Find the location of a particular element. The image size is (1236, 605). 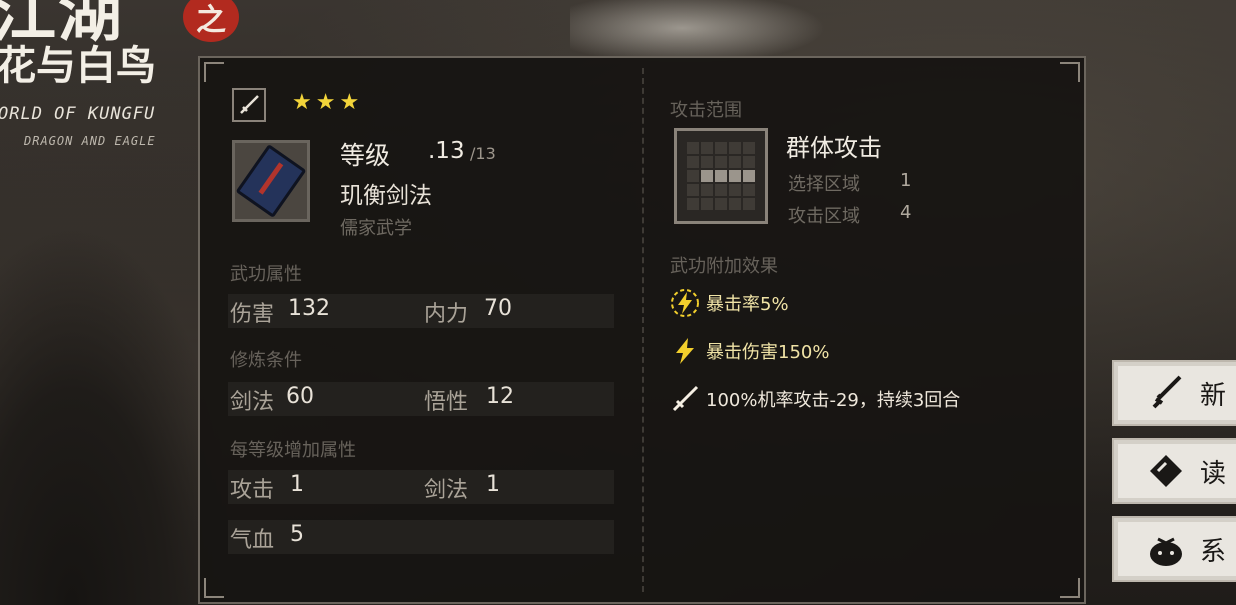

game-logo-title: 江湖 is located at coordinates (62, 25).